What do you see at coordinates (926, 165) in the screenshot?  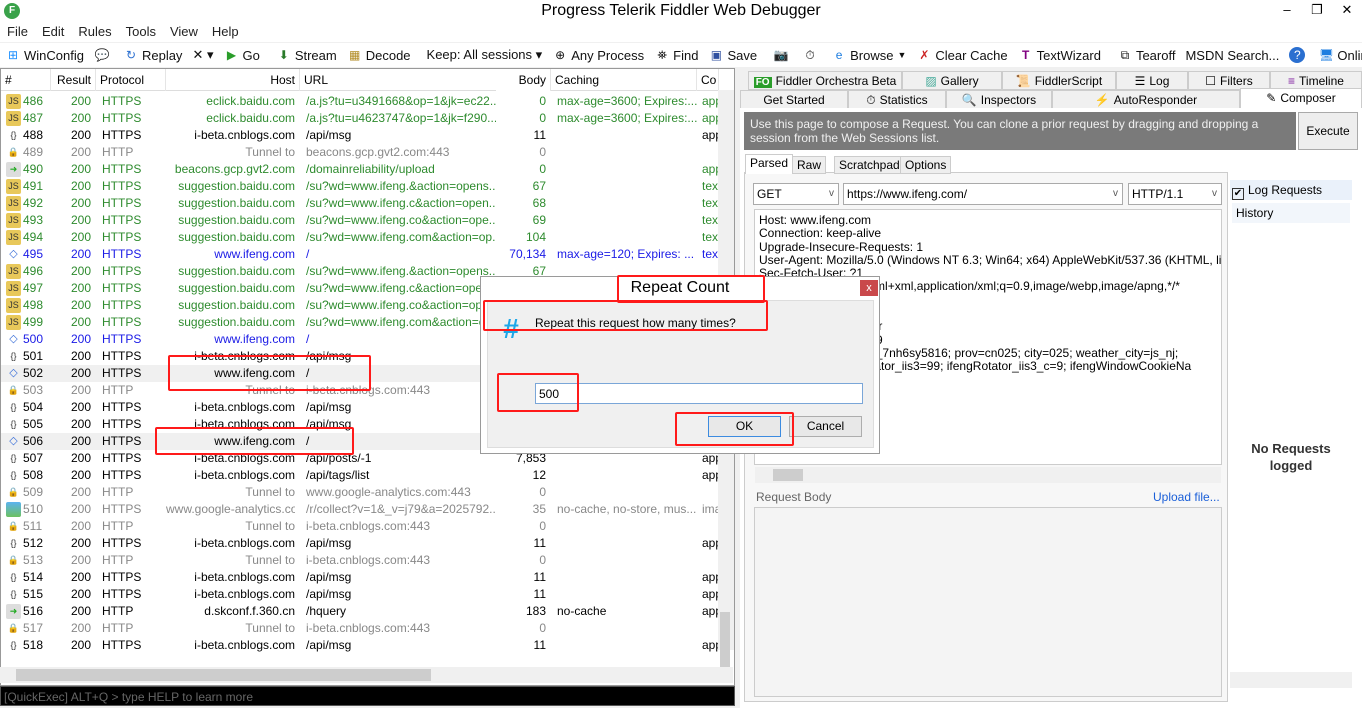 I see `subtab-options: Options` at bounding box center [926, 165].